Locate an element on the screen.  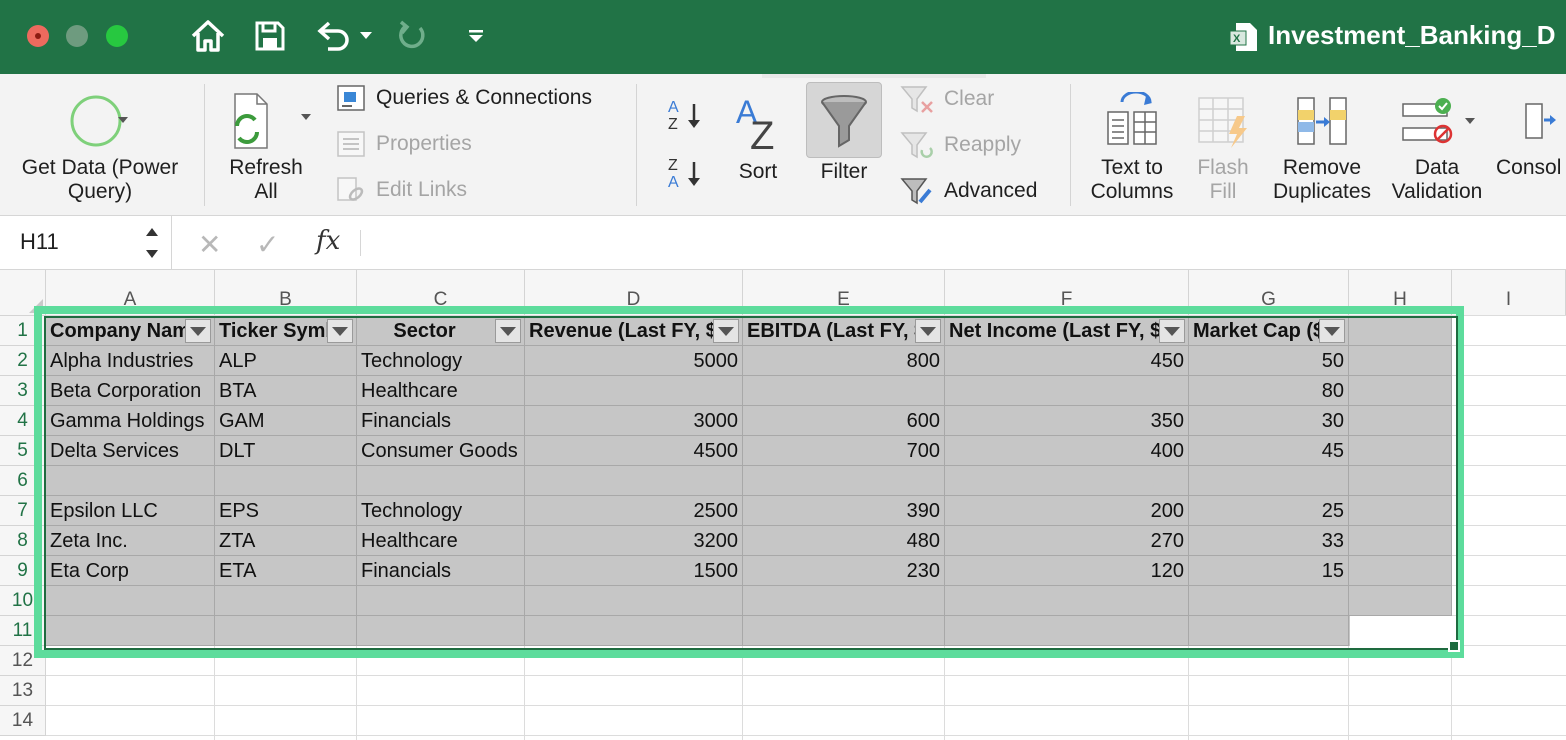
name-box-value: H11 is located at coordinates (39, 241).